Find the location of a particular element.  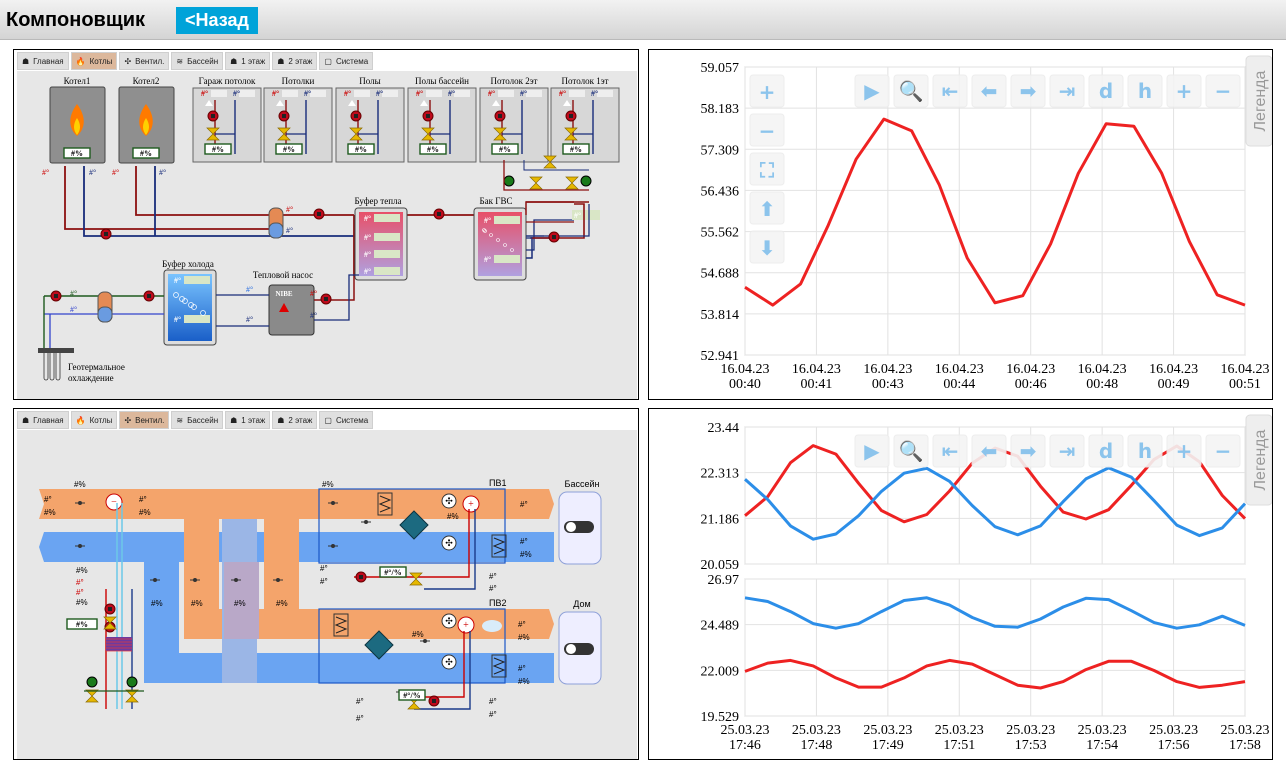

app-header: Компоновщик <Назад is located at coordinates (643, 20).